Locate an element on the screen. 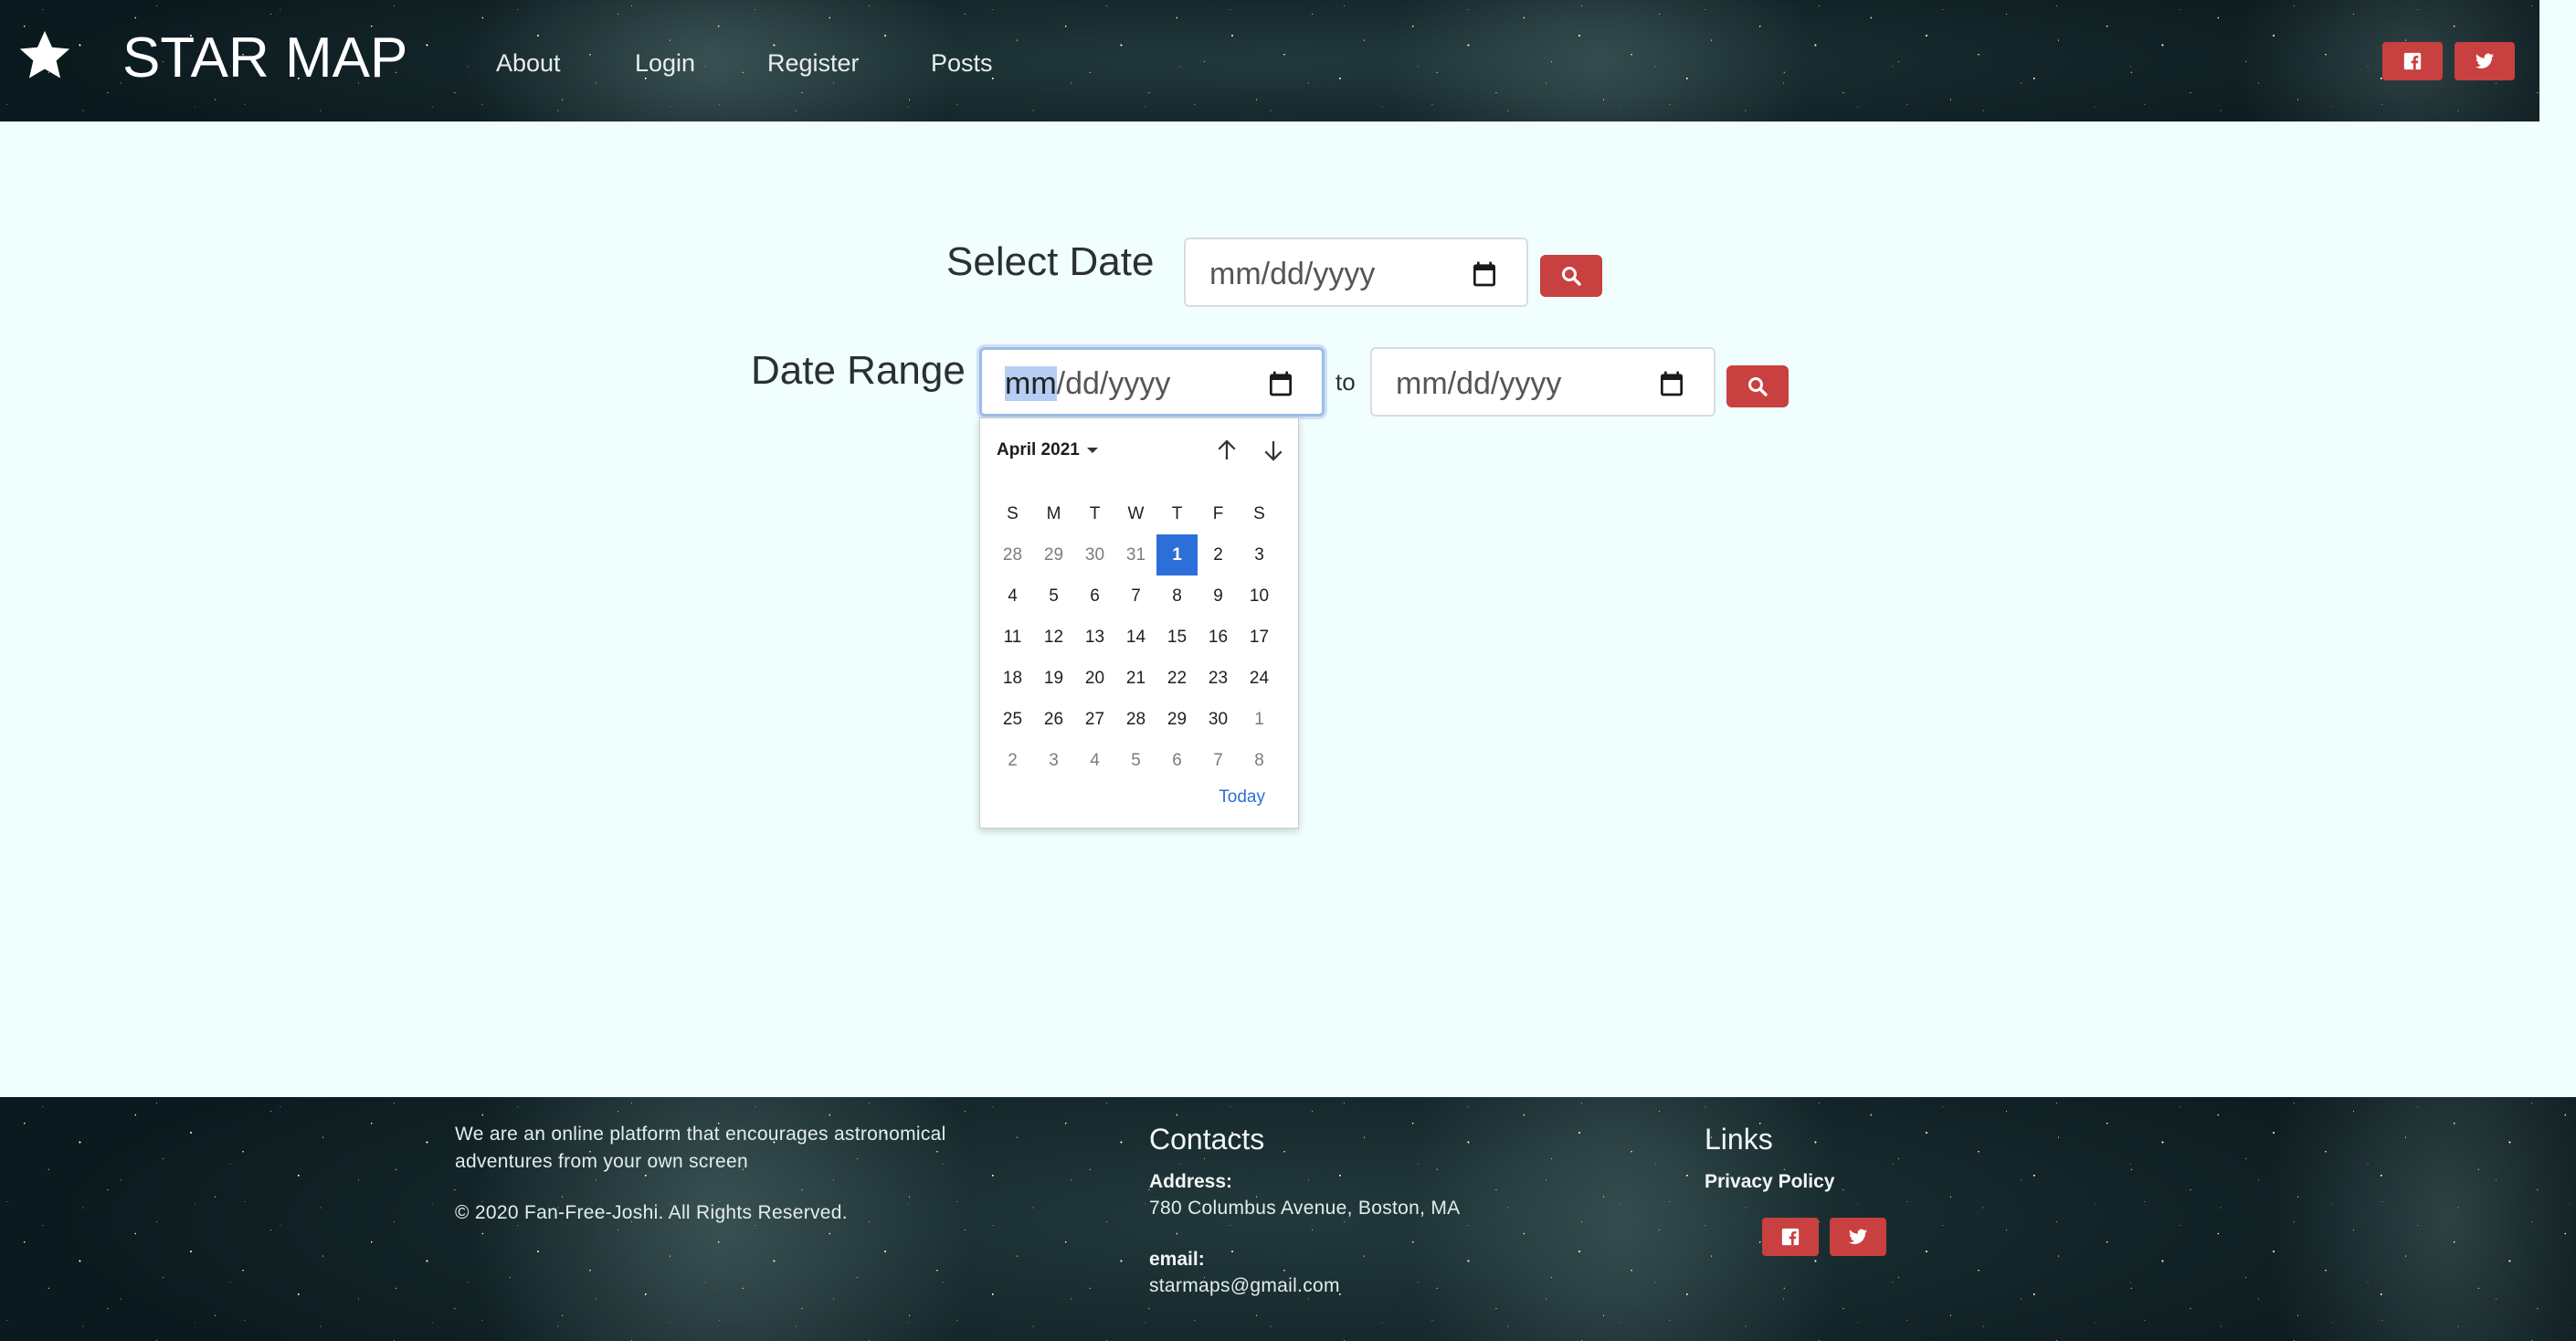 This screenshot has width=2576, height=1341. footer-facebook-button is located at coordinates (1790, 1237).